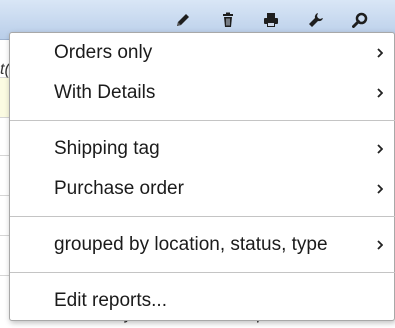 The height and width of the screenshot is (328, 395). I want to click on trash-icon, so click(228, 19).